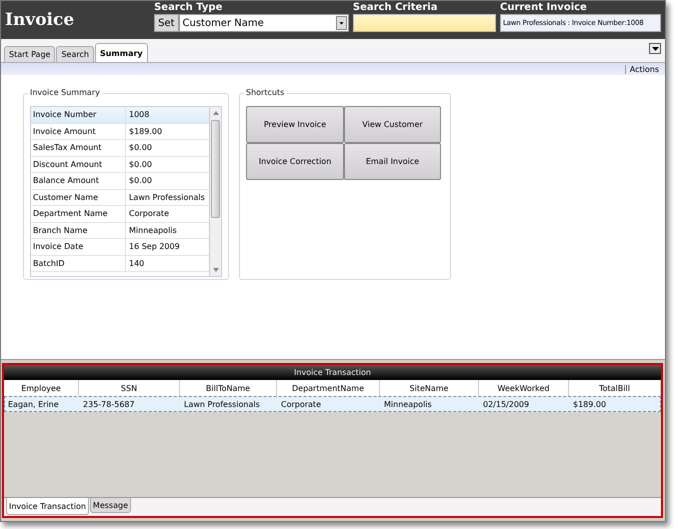  What do you see at coordinates (78, 180) in the screenshot?
I see `field-name-cell: Balance Amount` at bounding box center [78, 180].